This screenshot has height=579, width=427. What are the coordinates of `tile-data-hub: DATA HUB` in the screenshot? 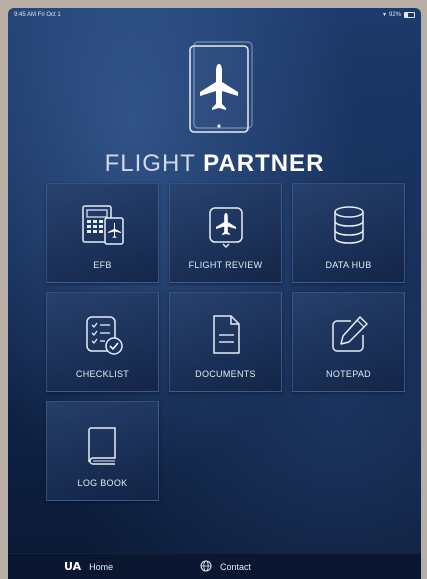 It's located at (348, 233).